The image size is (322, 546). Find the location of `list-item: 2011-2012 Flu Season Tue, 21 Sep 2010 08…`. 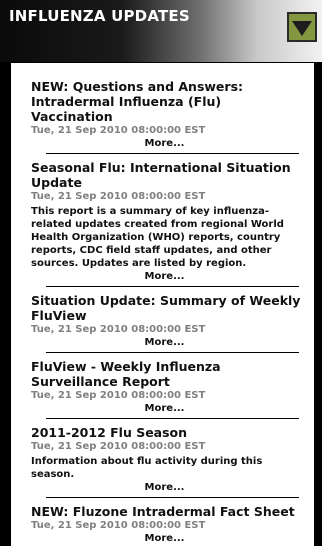

list-item: 2011-2012 Flu Season Tue, 21 Sep 2010 08… is located at coordinates (166, 458).